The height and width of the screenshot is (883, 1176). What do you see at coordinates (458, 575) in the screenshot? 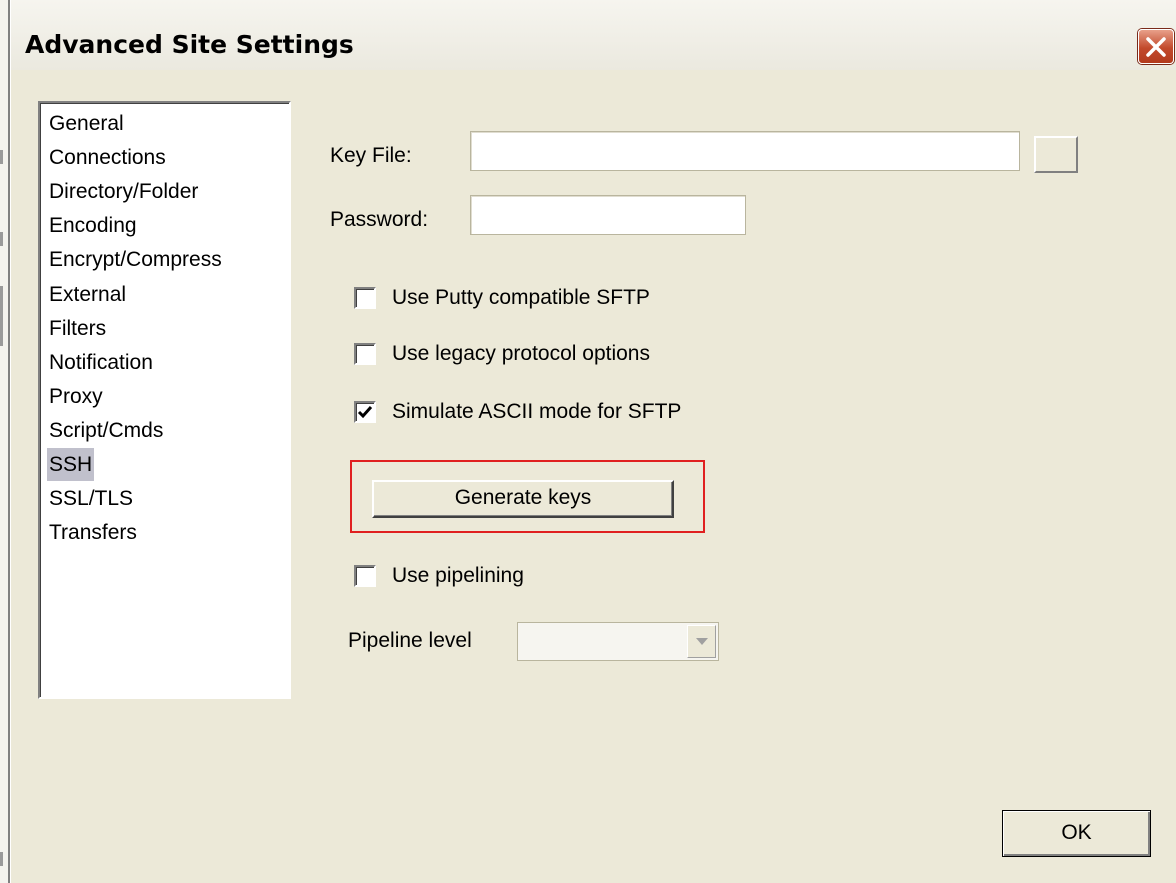
I see `use-pipelining-label: Use pipelining` at bounding box center [458, 575].